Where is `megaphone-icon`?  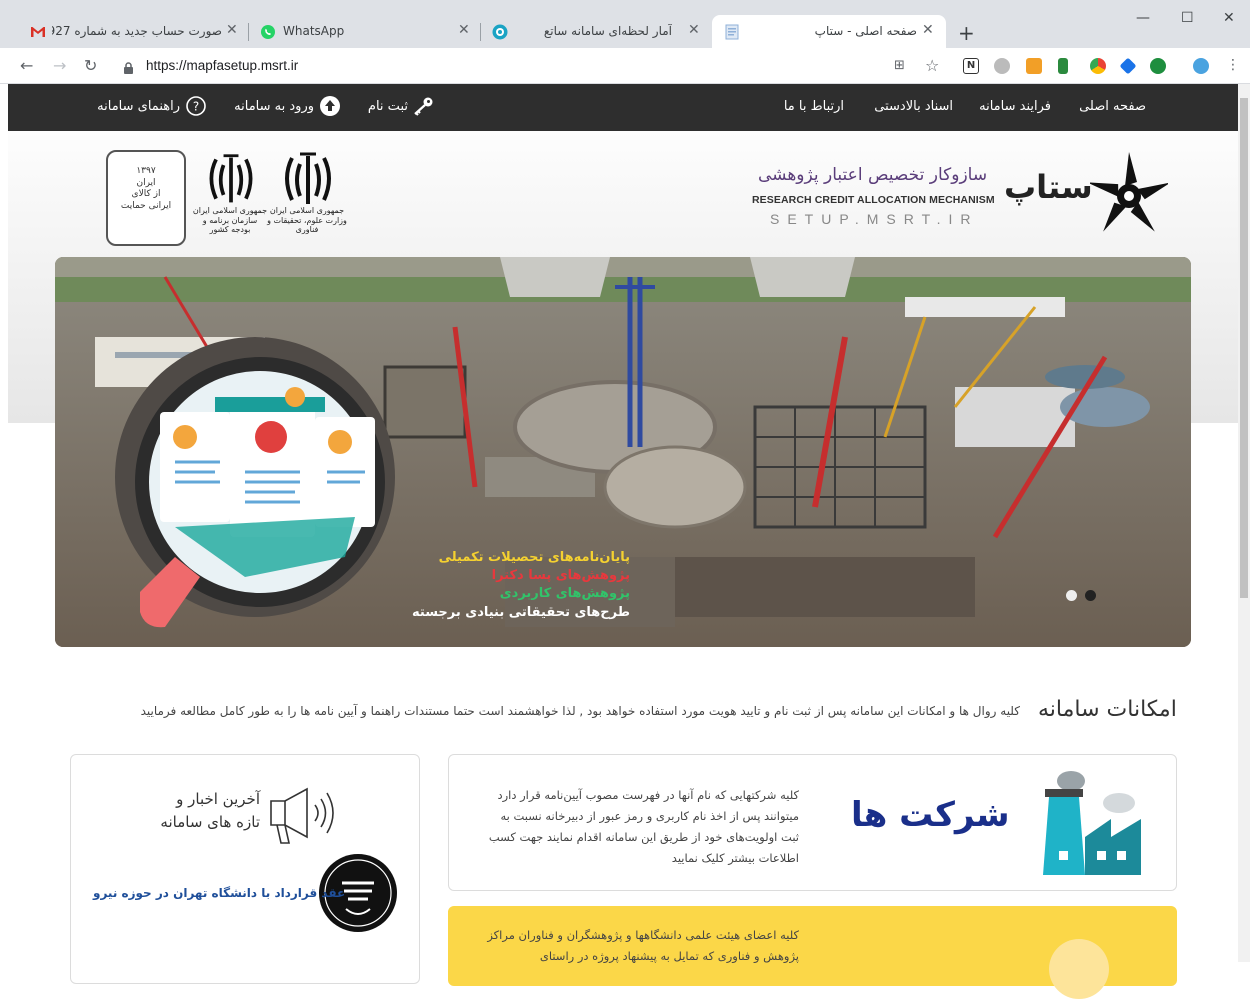 megaphone-icon is located at coordinates (303, 816).